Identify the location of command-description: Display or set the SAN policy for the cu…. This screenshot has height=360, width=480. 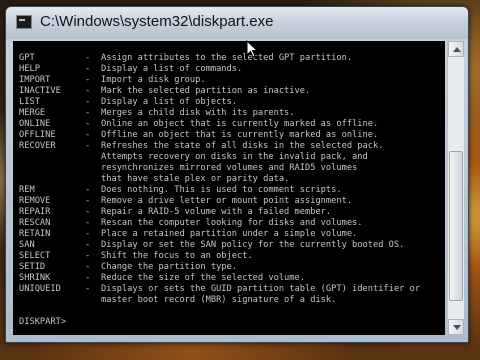
(253, 245).